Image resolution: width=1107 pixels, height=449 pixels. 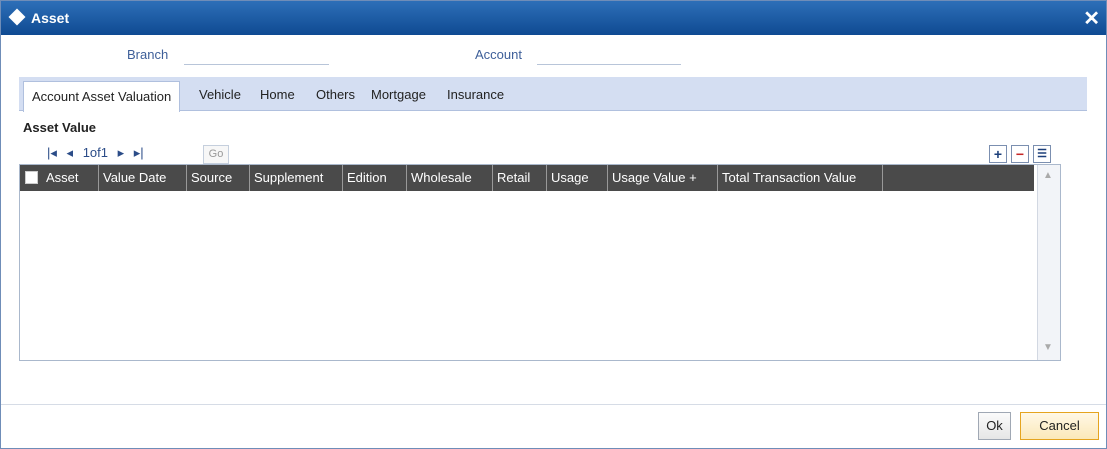 I want to click on next-page-icon: ▸, so click(x=121, y=153).